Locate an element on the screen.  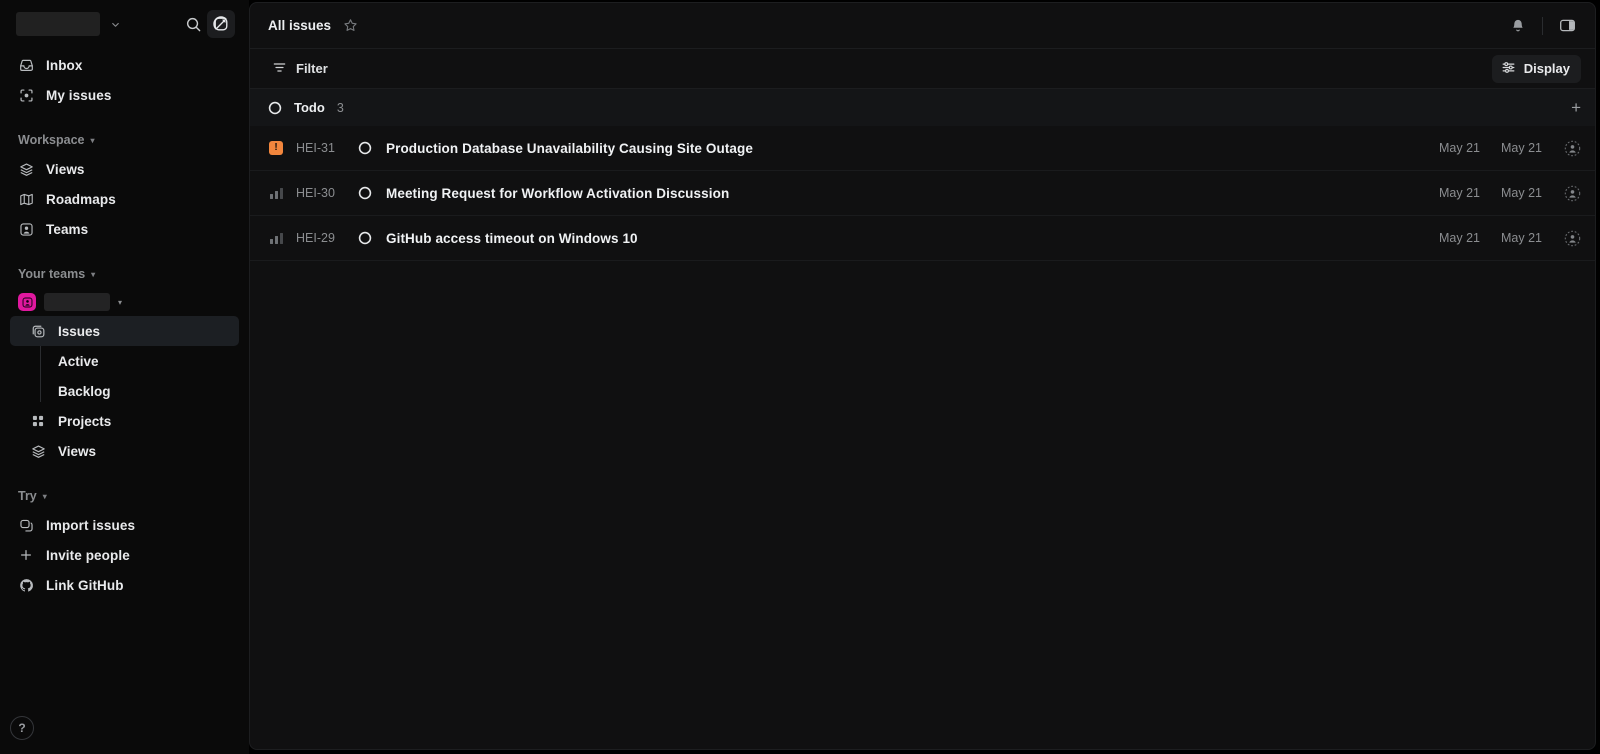
star-icon is located at coordinates (350, 25).